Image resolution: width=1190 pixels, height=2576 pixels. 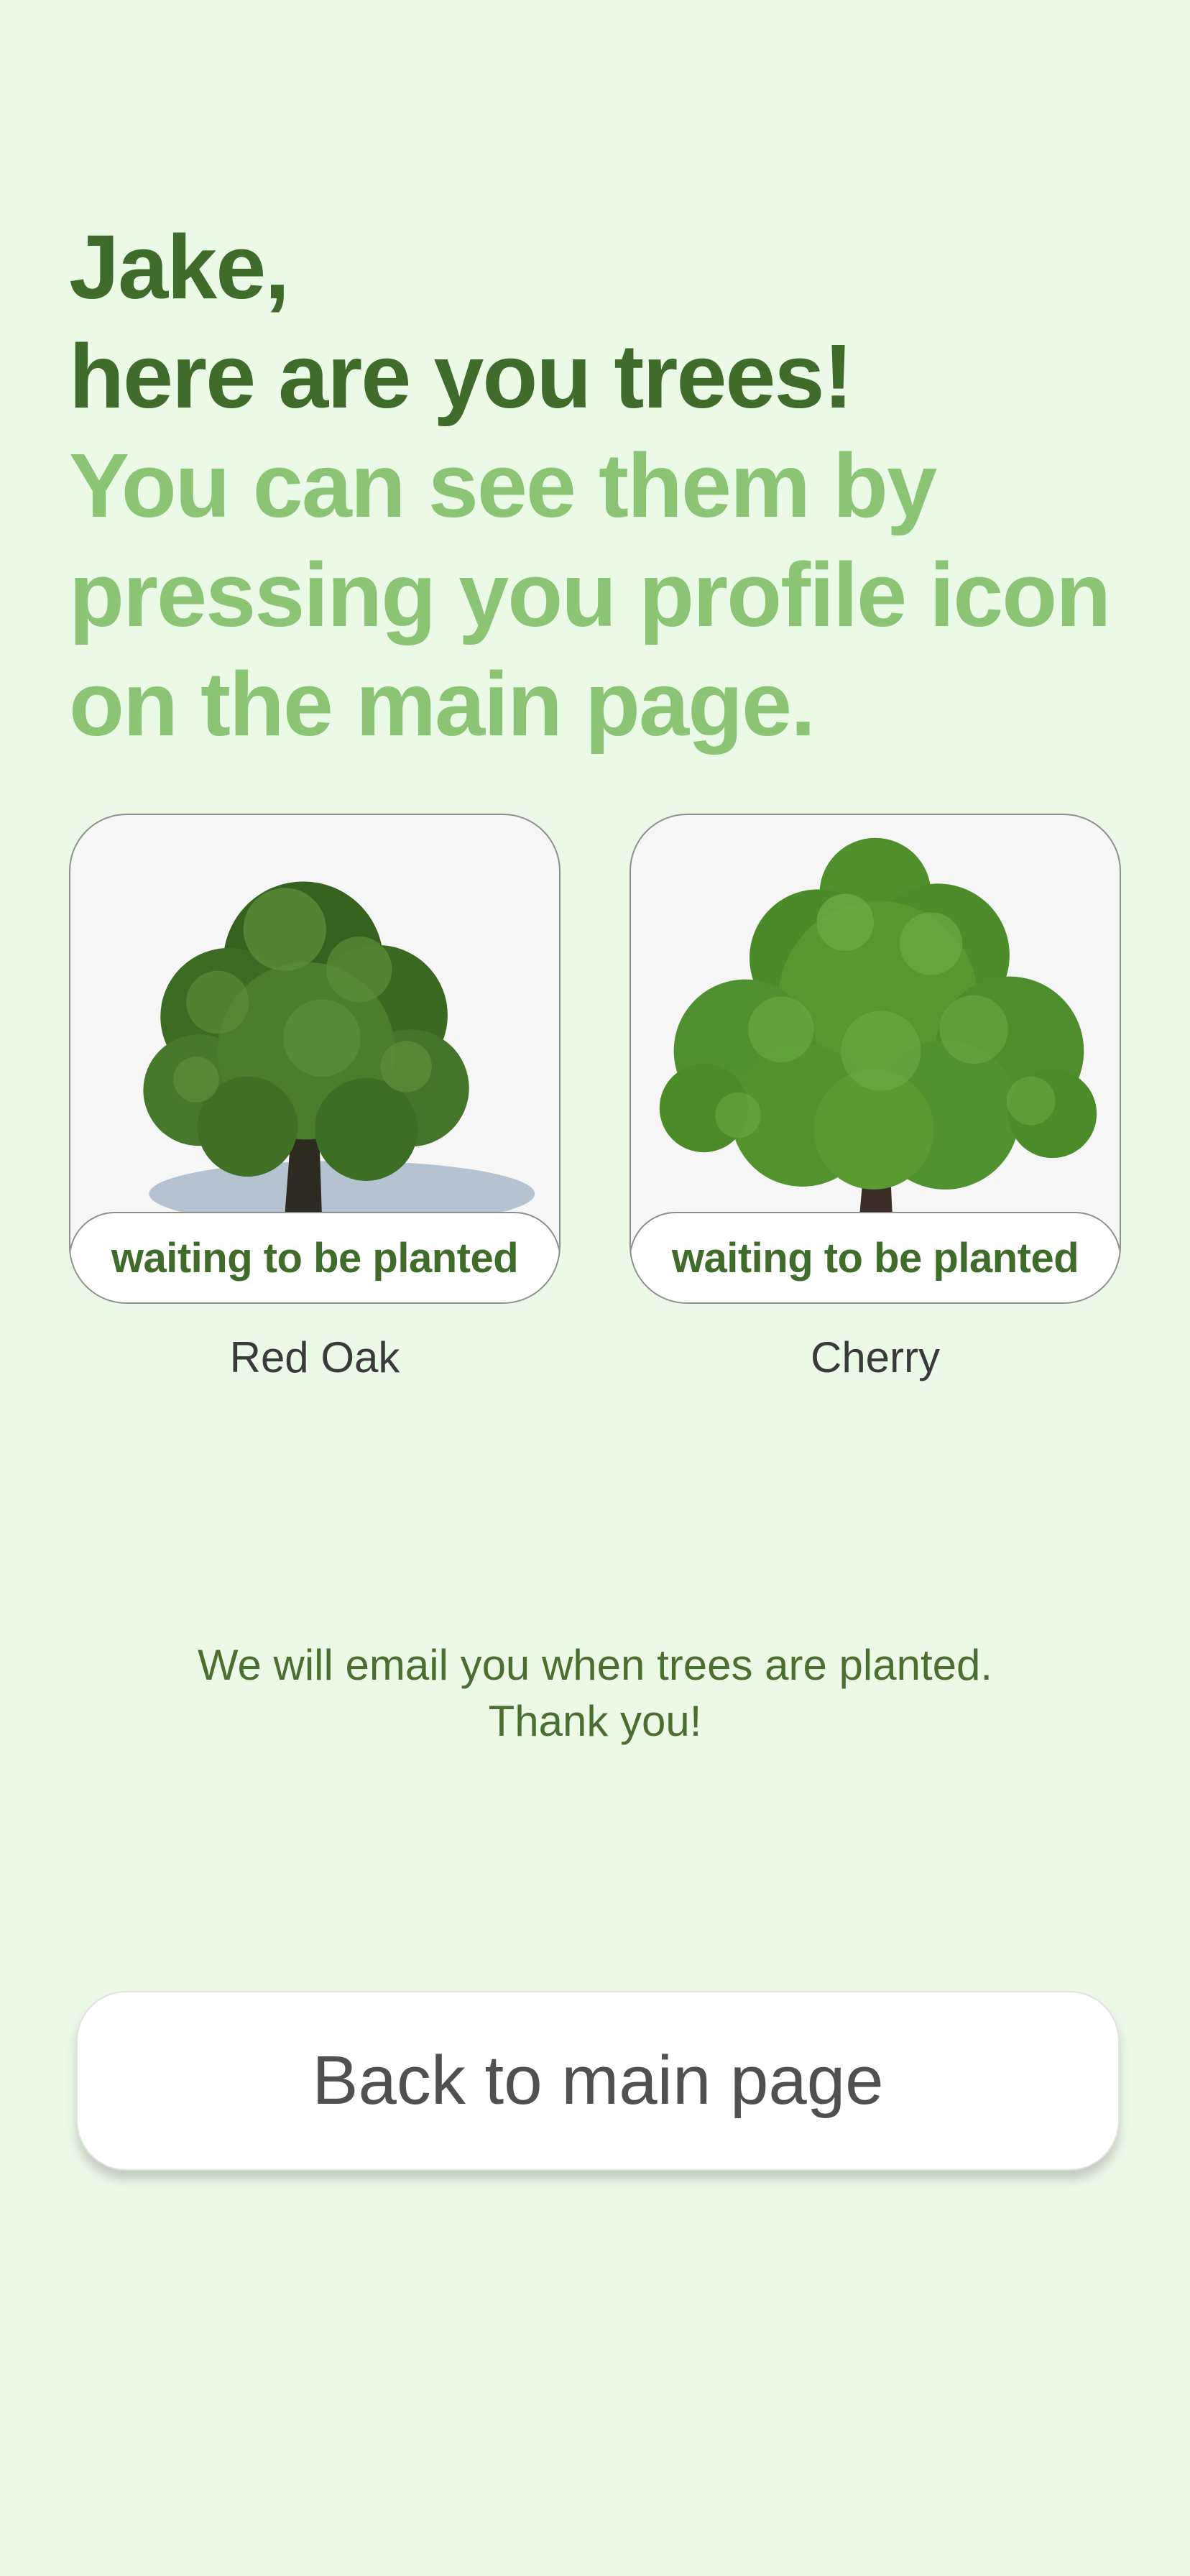 I want to click on instruction-line-1: You can see them by, so click(x=503, y=485).